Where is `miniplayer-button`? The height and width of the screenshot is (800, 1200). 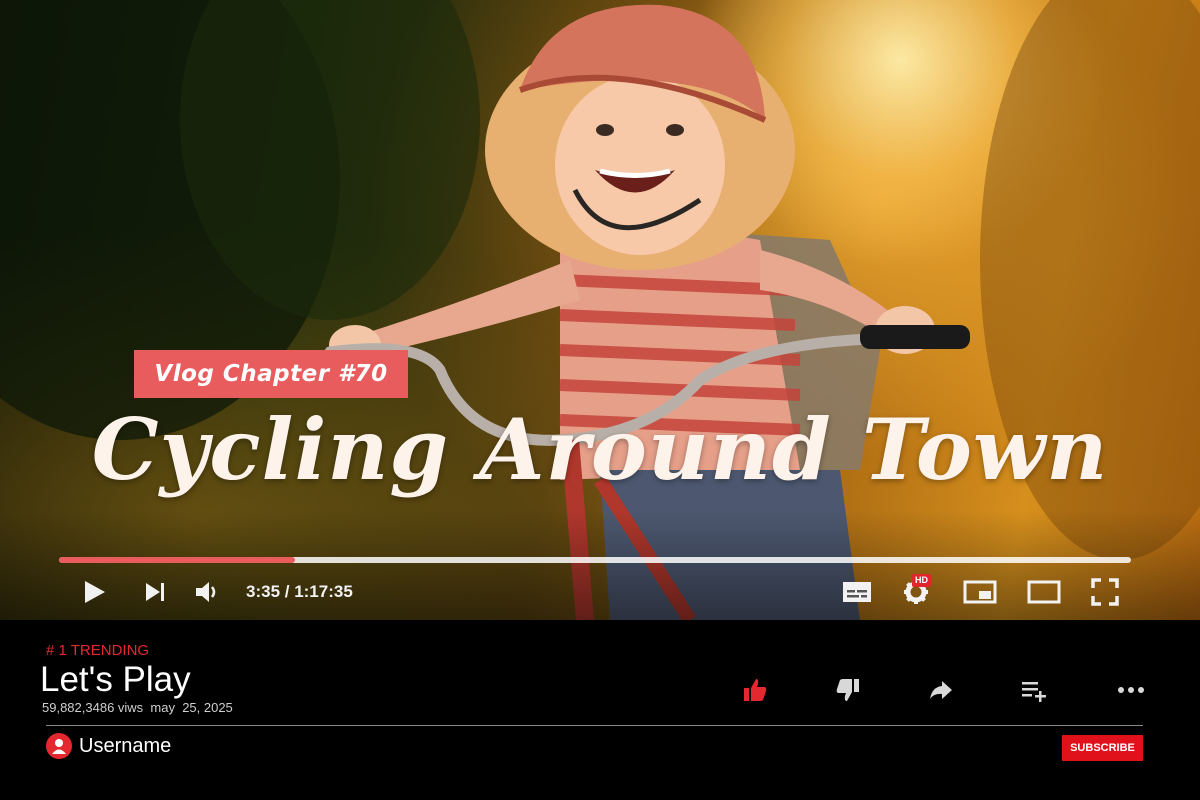
miniplayer-button is located at coordinates (980, 592).